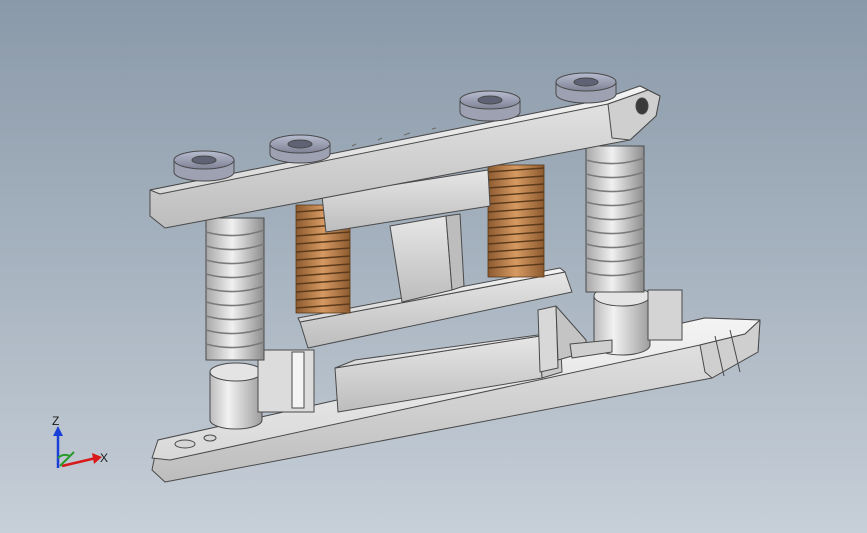 The width and height of the screenshot is (867, 533). What do you see at coordinates (104, 458) in the screenshot?
I see `x-axis-label: X` at bounding box center [104, 458].